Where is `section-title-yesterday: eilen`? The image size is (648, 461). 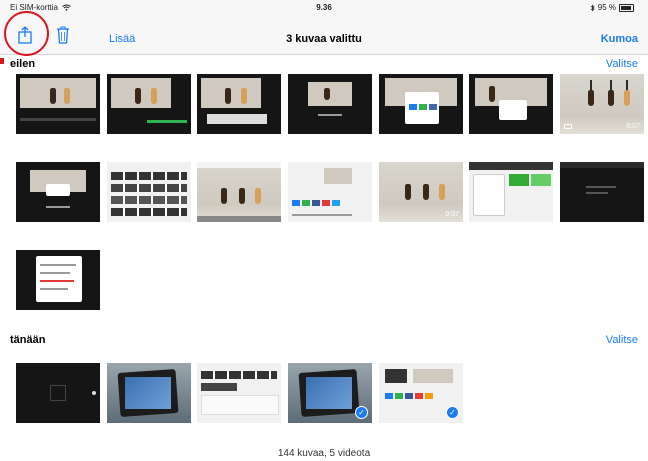 section-title-yesterday: eilen is located at coordinates (23, 64).